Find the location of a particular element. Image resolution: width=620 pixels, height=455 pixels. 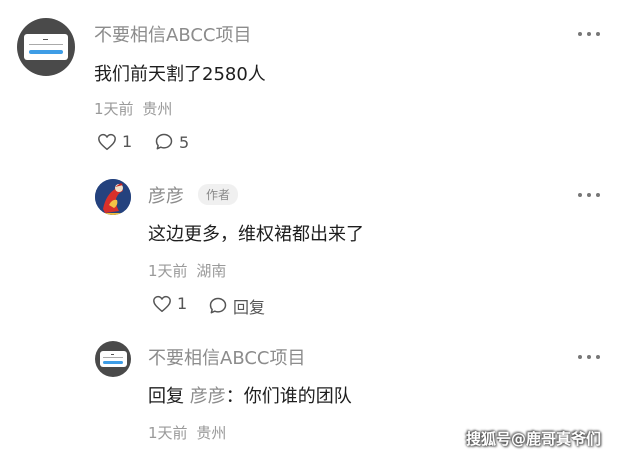

reply-meta: 1天前 贵州 is located at coordinates (187, 432).